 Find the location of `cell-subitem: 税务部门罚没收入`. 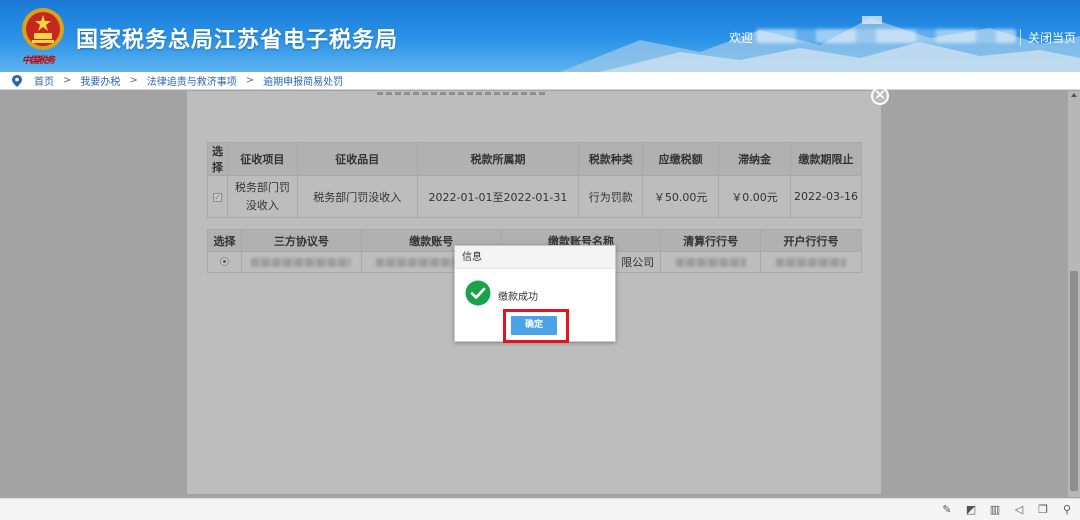

cell-subitem: 税务部门罚没收入 is located at coordinates (357, 196).